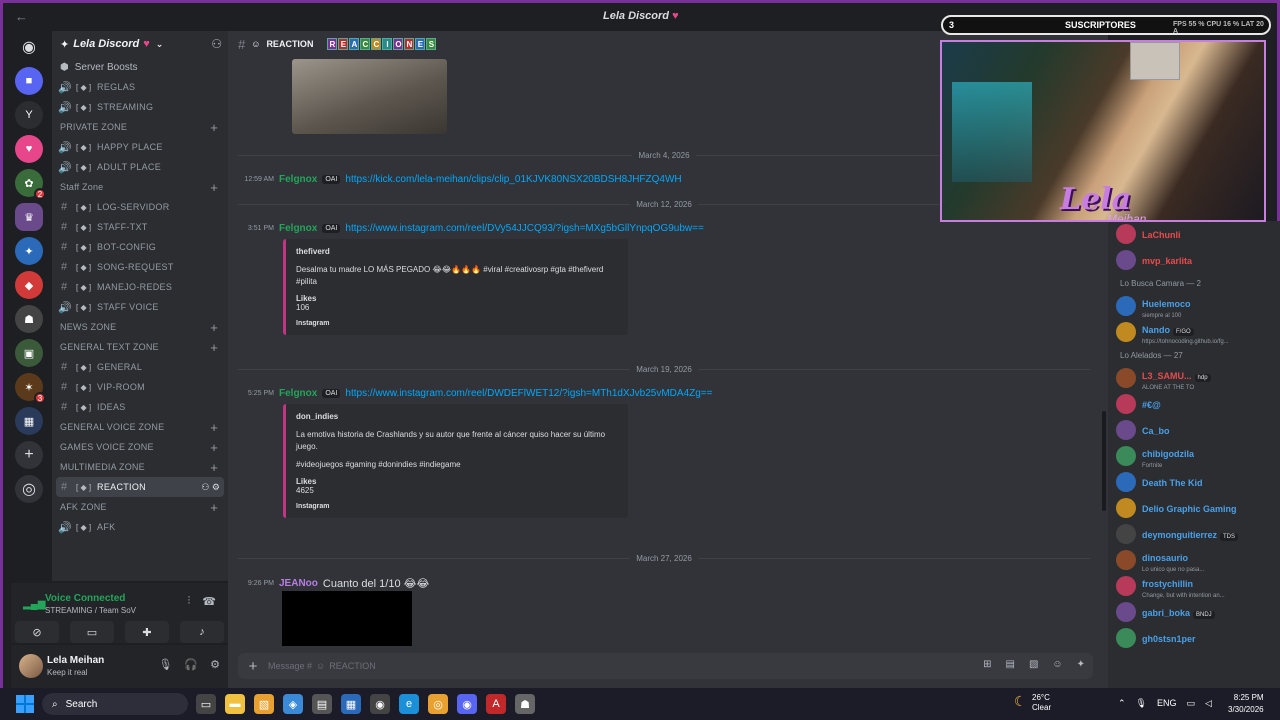 This screenshot has height=720, width=1280. What do you see at coordinates (140, 367) in the screenshot?
I see `channel-item: # [ ◆ ] GENERAL` at bounding box center [140, 367].